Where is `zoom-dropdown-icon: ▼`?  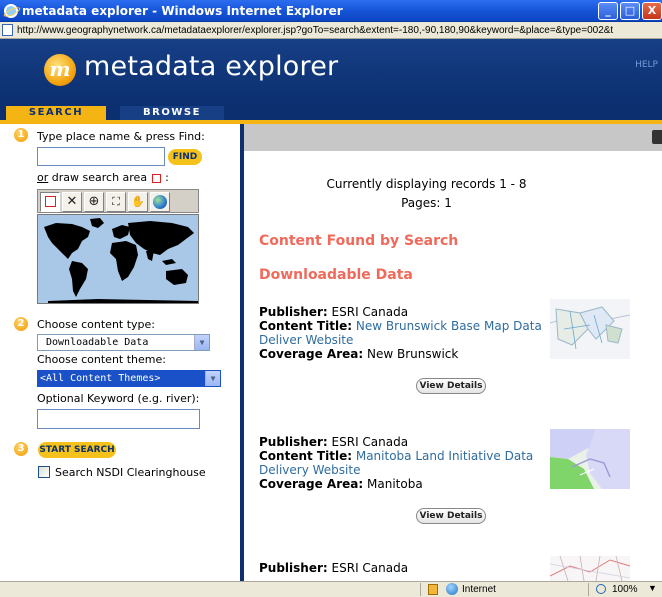 zoom-dropdown-icon: ▼ is located at coordinates (652, 588).